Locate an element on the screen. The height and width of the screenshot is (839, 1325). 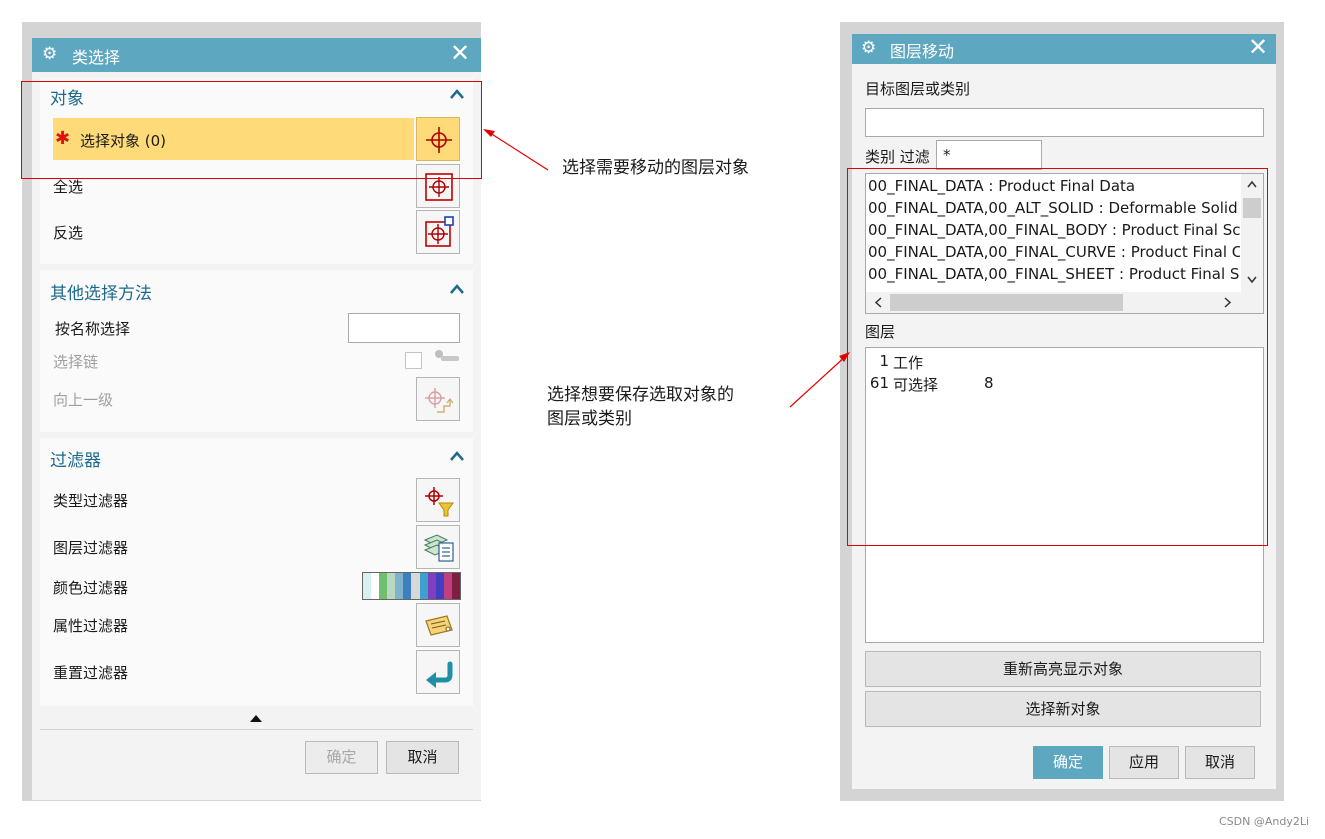
annotation-arrowhead-first is located at coordinates (489, 133).